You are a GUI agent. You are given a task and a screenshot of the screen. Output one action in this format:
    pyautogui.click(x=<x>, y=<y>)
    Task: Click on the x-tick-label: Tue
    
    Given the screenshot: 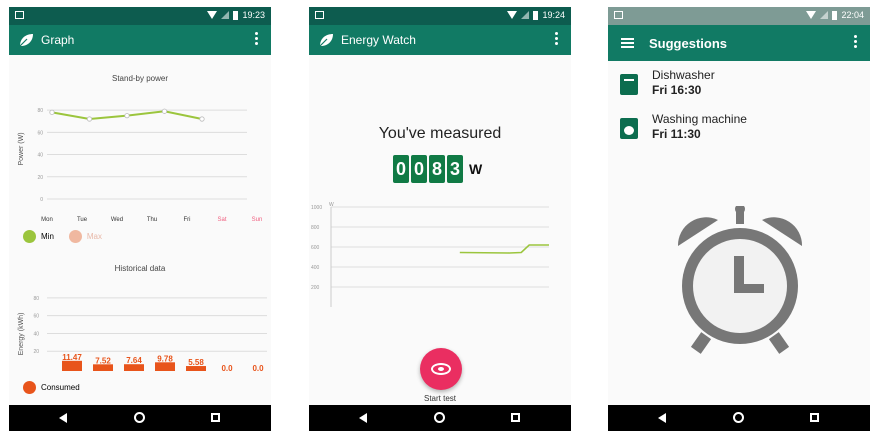 What is the action you would take?
    pyautogui.click(x=82, y=220)
    